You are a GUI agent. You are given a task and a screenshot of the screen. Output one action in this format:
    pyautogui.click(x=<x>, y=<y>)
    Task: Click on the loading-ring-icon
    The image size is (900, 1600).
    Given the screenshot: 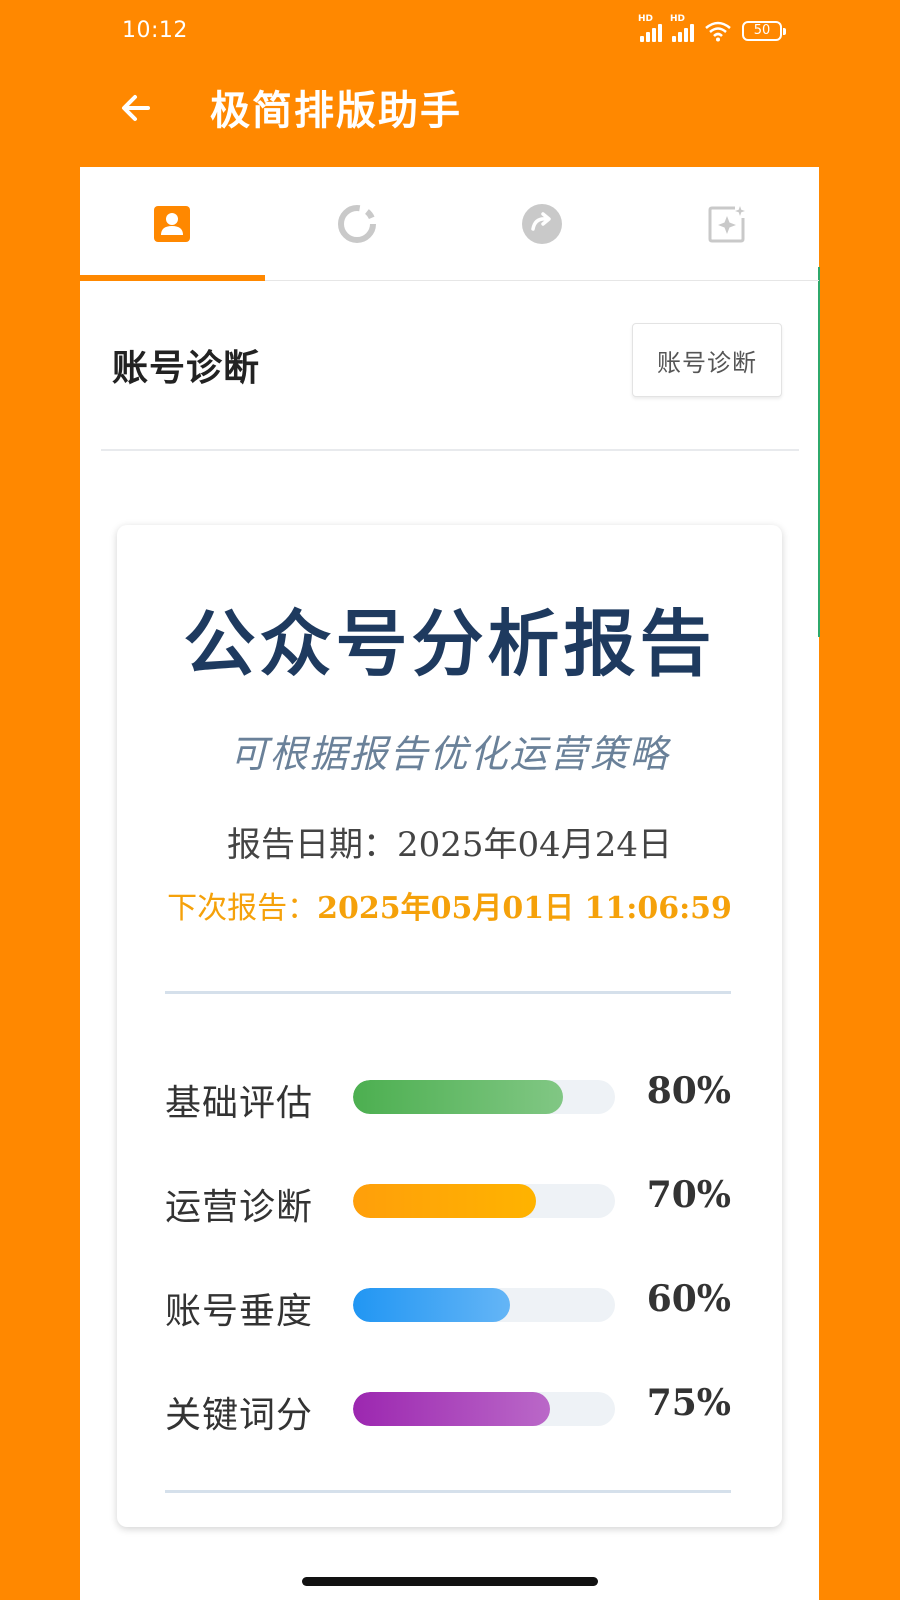 What is the action you would take?
    pyautogui.click(x=357, y=223)
    